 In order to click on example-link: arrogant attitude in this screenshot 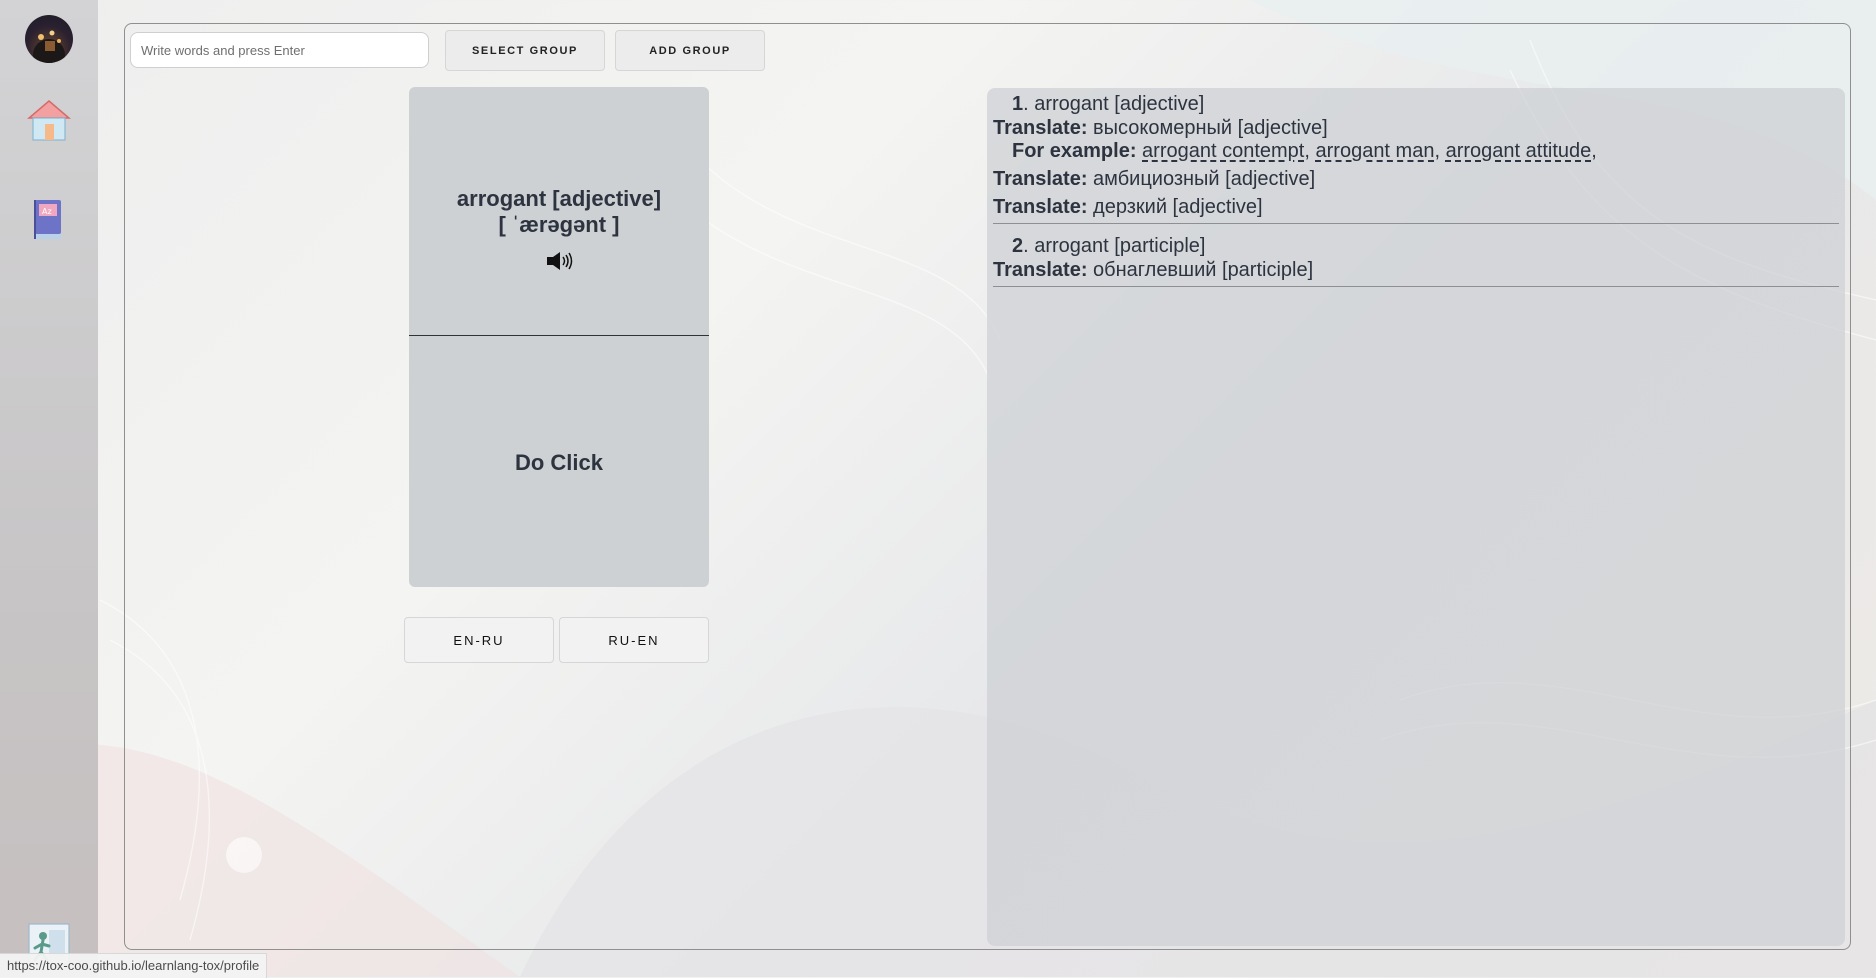, I will do `click(1519, 151)`.